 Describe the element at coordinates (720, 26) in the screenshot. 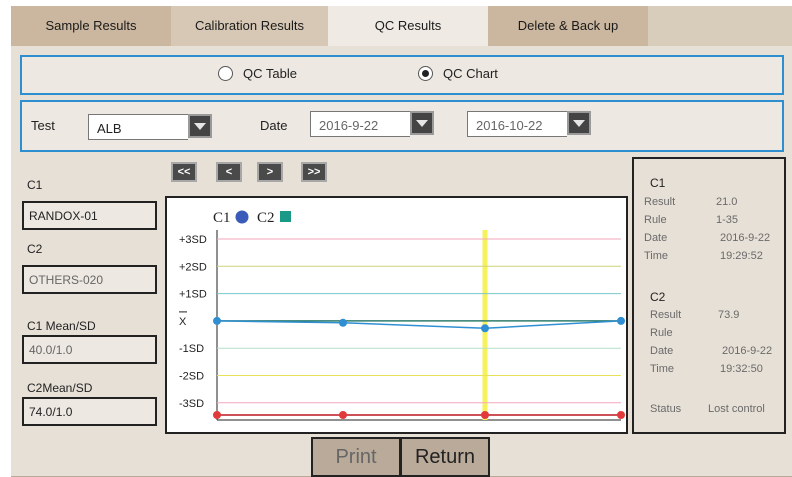

I see `tab-bar-filler` at that location.